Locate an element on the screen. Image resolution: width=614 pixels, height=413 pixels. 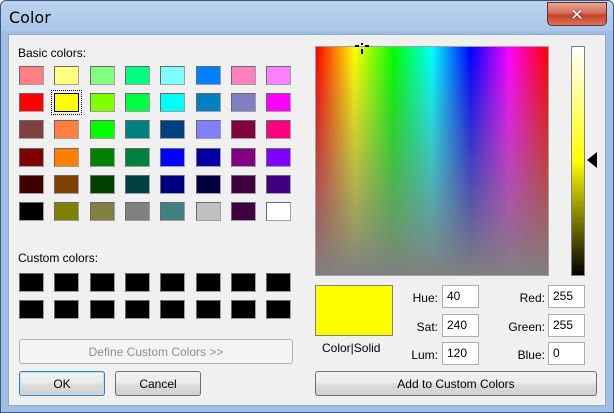
cancel-button: Cancel is located at coordinates (158, 383).